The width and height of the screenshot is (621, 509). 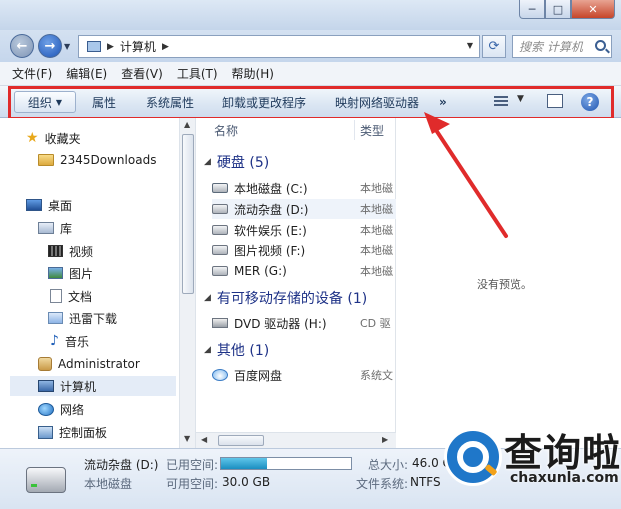 I want to click on sidebar-item-computer: 计算机, so click(x=93, y=386).